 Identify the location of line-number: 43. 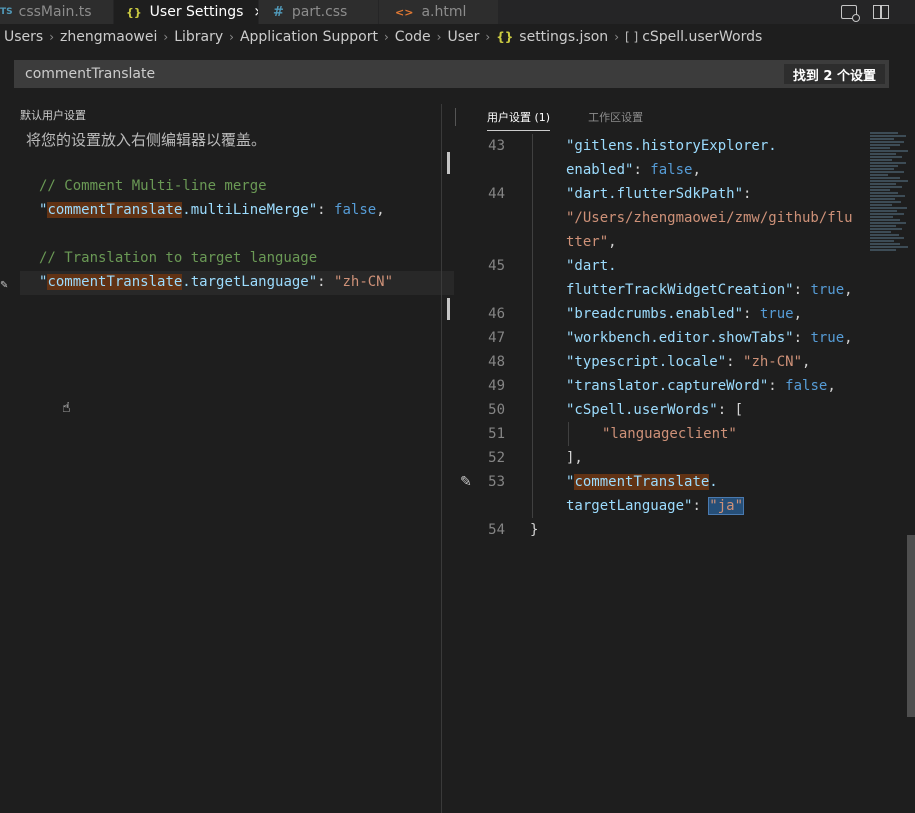
(496, 146).